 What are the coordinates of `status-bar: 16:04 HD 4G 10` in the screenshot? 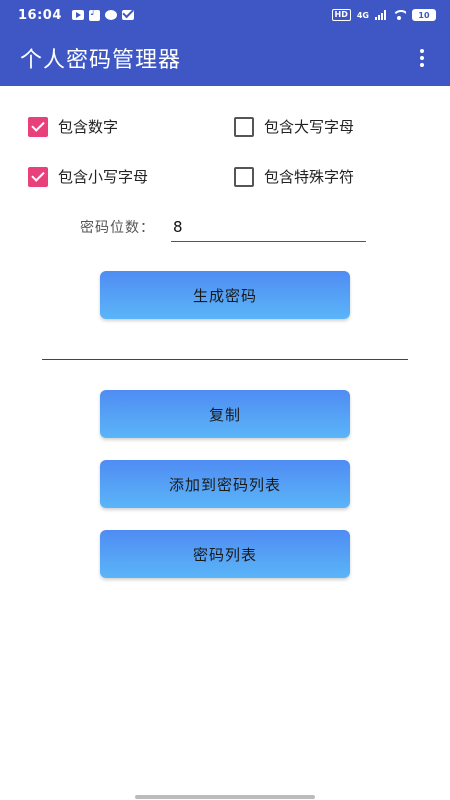 It's located at (225, 15).